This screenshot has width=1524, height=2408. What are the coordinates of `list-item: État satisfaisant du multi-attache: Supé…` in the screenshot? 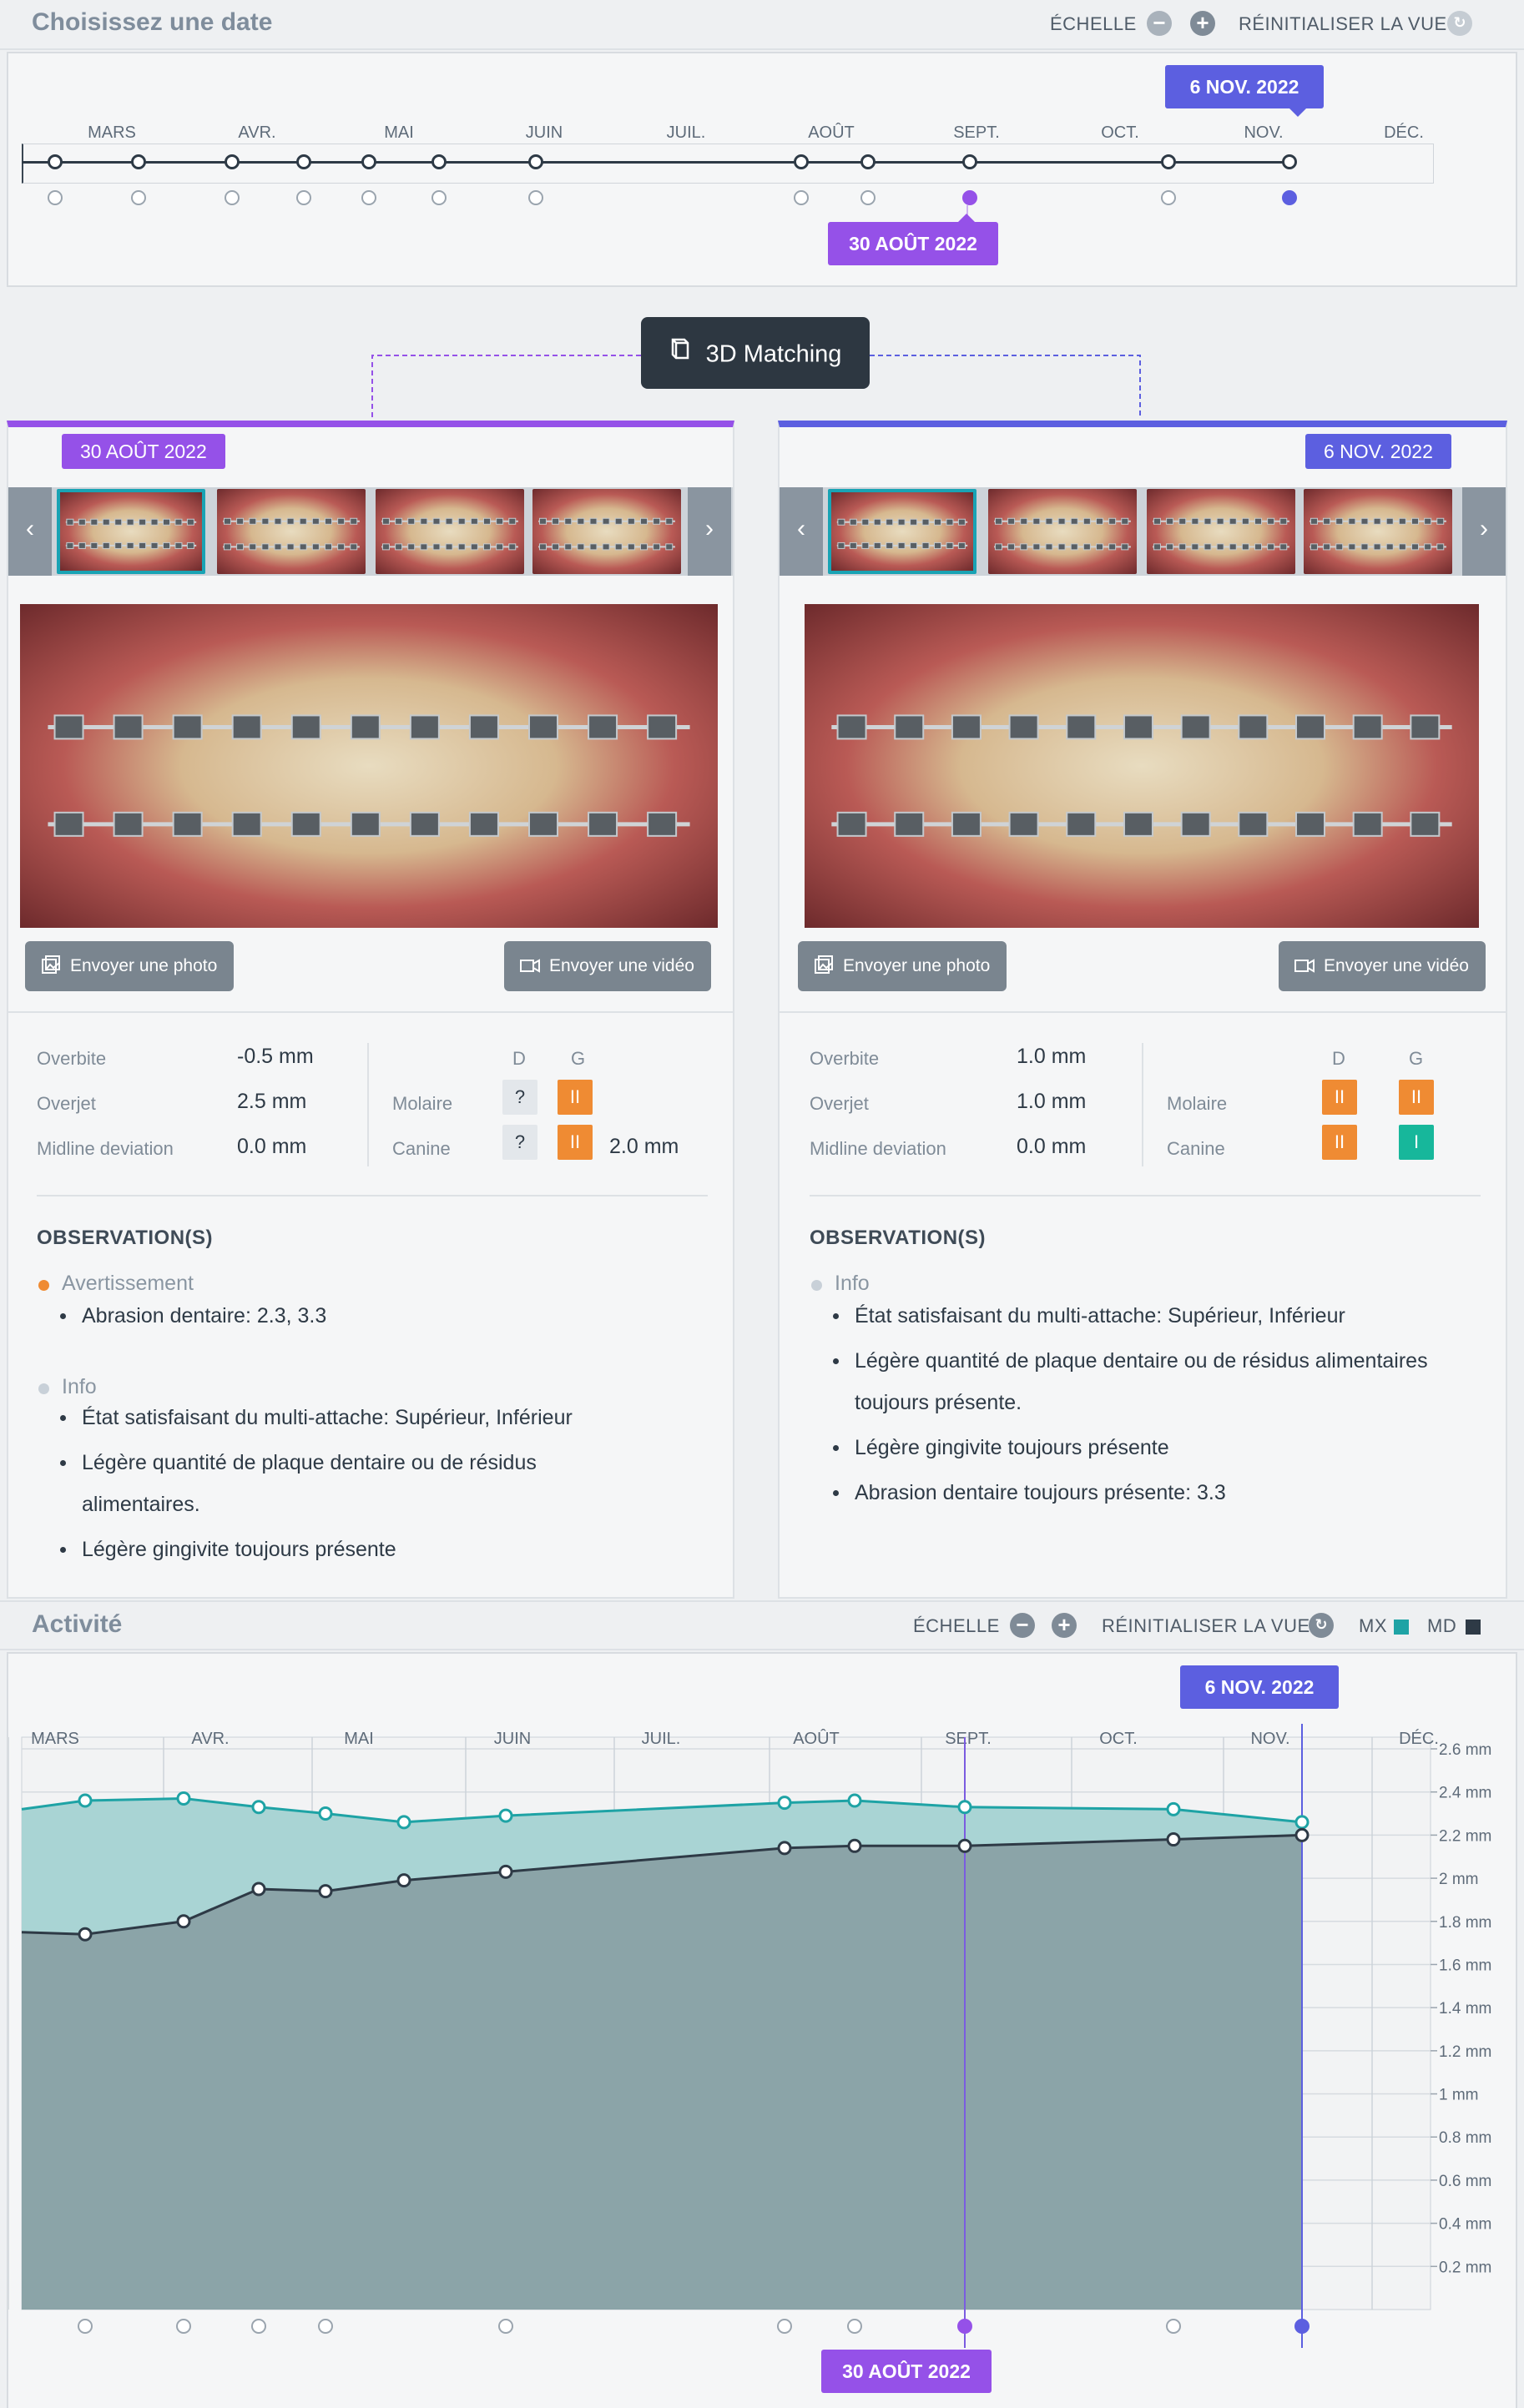 It's located at (316, 1417).